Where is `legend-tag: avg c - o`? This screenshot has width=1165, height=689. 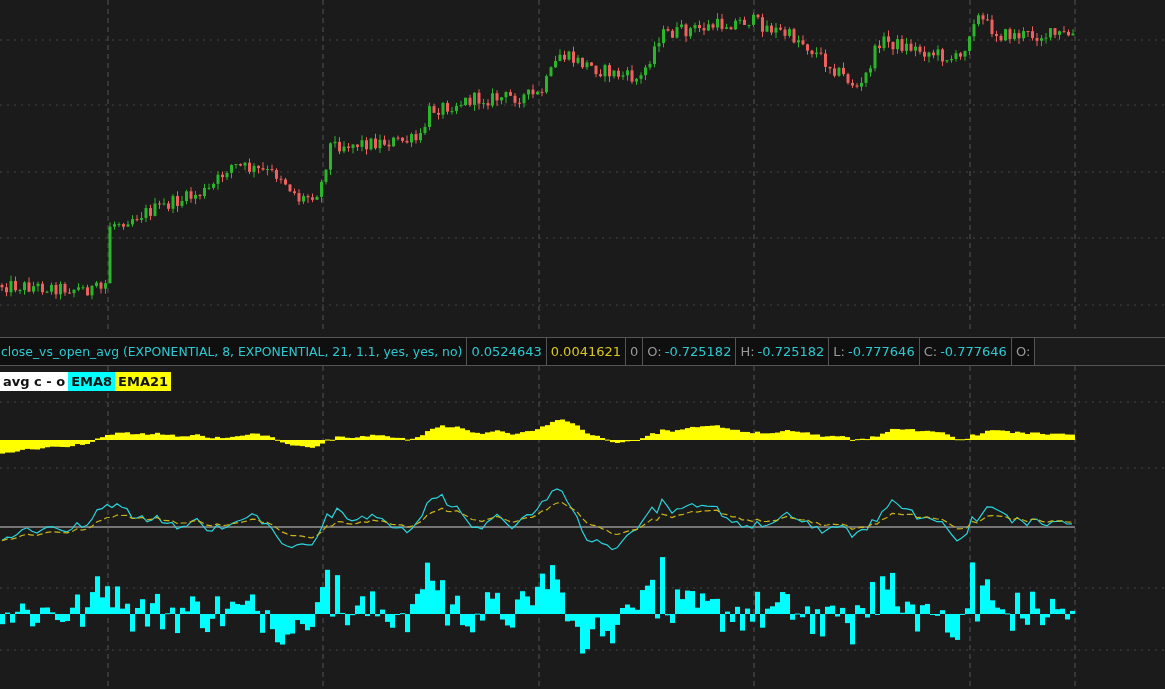
legend-tag: avg c - o is located at coordinates (34, 381).